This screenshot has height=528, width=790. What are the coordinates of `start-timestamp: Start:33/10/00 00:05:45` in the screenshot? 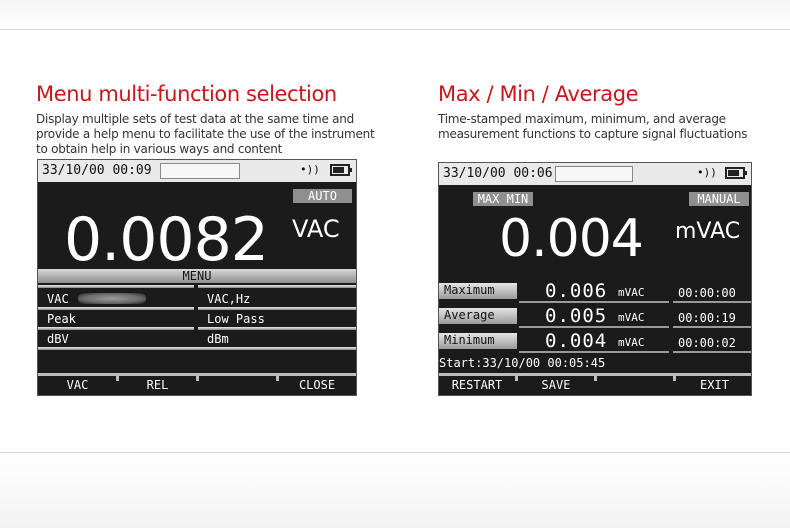 It's located at (522, 363).